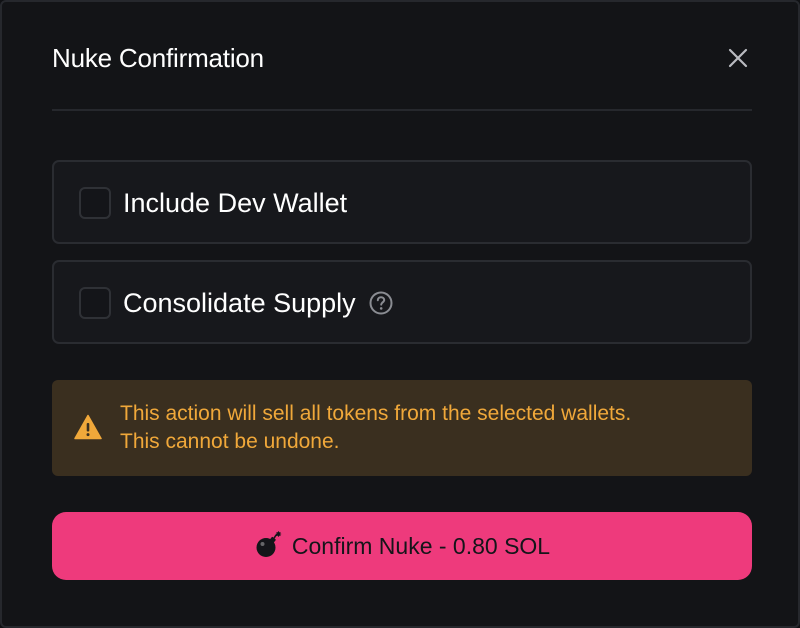  Describe the element at coordinates (95, 203) in the screenshot. I see `include-dev-wallet-checkbox` at that location.